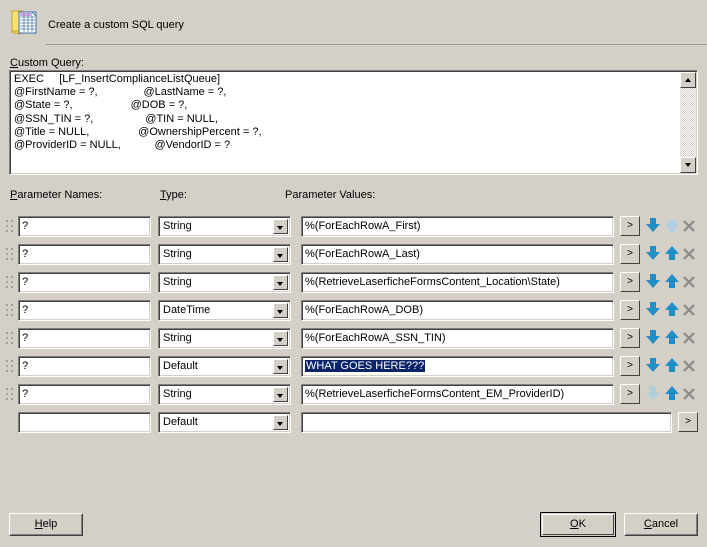 The image size is (707, 547). What do you see at coordinates (362, 254) in the screenshot?
I see `parameter-value-text: %(ForEachRowA_Last)` at bounding box center [362, 254].